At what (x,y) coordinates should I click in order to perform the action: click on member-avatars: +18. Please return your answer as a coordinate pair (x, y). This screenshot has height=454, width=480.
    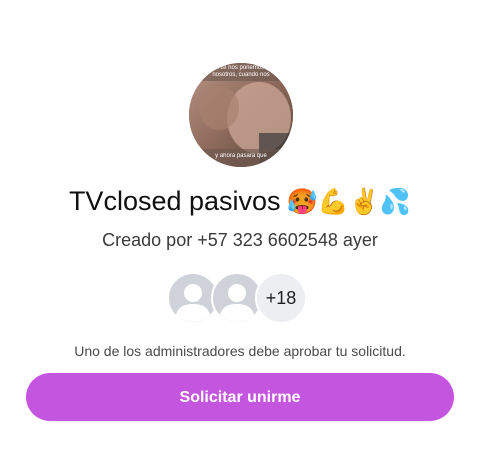
    Looking at the image, I should click on (242, 298).